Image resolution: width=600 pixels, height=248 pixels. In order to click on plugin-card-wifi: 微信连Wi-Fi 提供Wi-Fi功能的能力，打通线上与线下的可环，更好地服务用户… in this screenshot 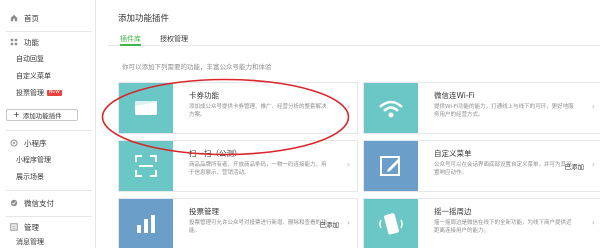, I will do `click(481, 108)`.